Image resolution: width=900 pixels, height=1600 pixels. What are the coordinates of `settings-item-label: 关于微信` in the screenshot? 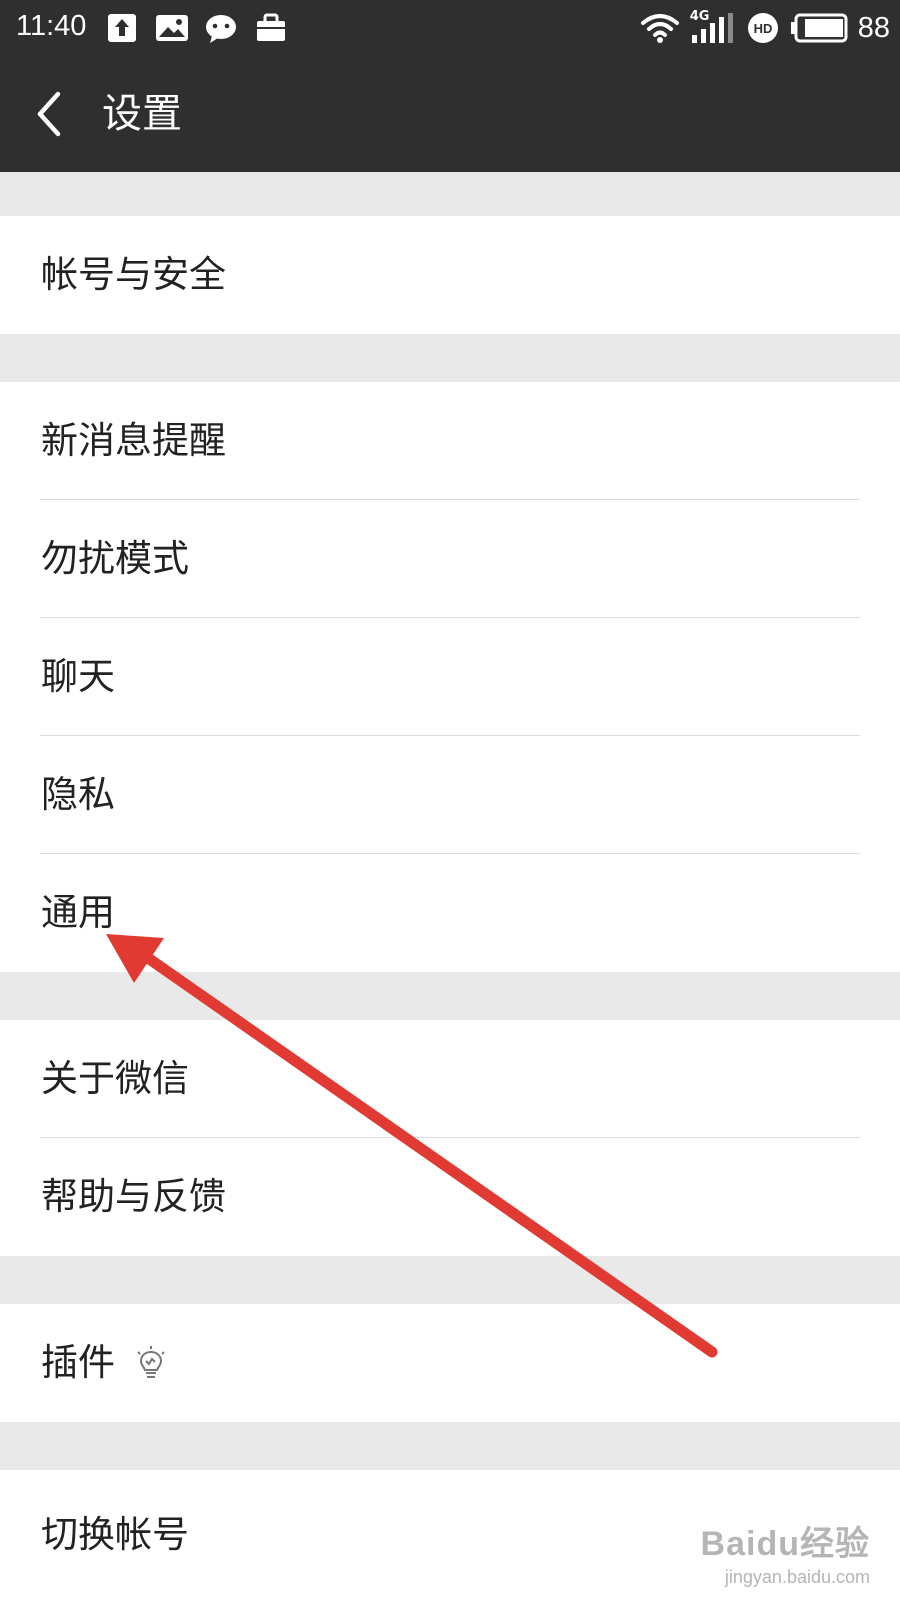 It's located at (115, 1078).